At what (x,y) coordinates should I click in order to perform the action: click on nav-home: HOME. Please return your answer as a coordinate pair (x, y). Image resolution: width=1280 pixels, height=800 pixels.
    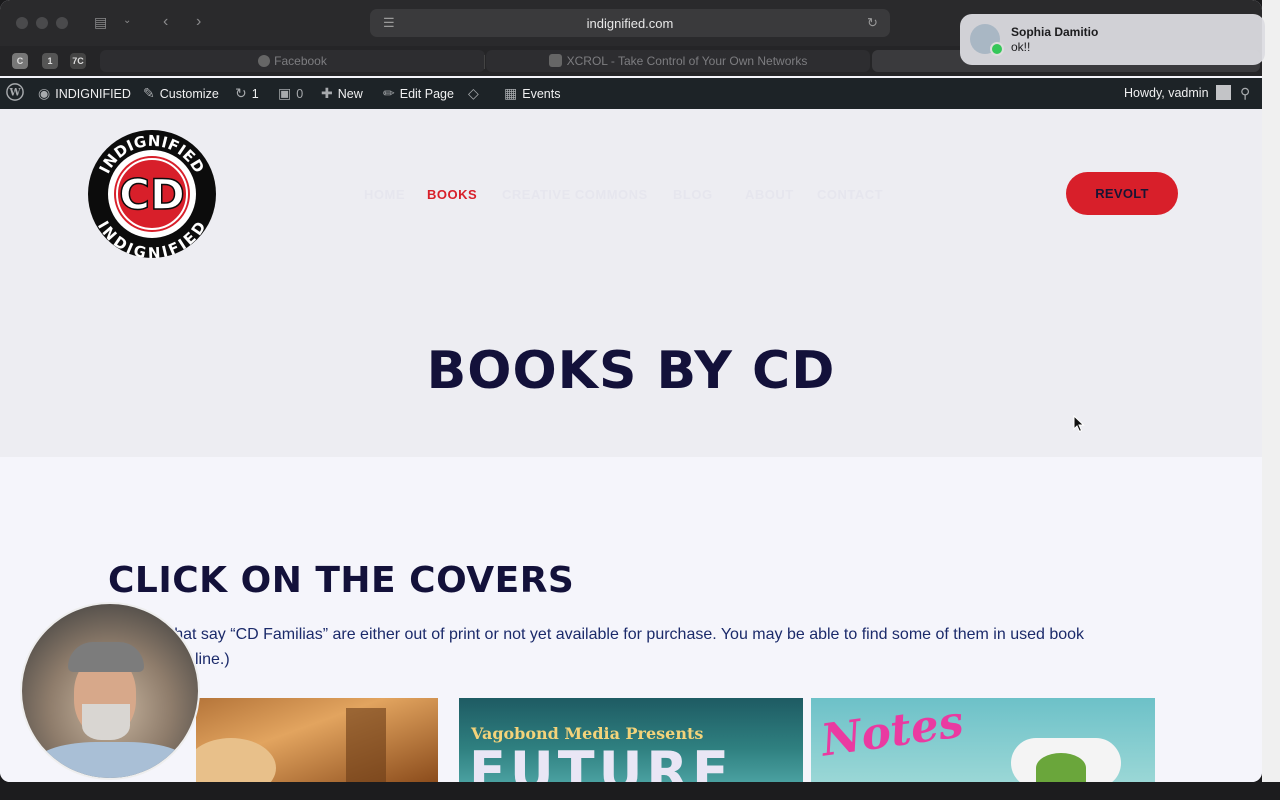
    Looking at the image, I should click on (384, 194).